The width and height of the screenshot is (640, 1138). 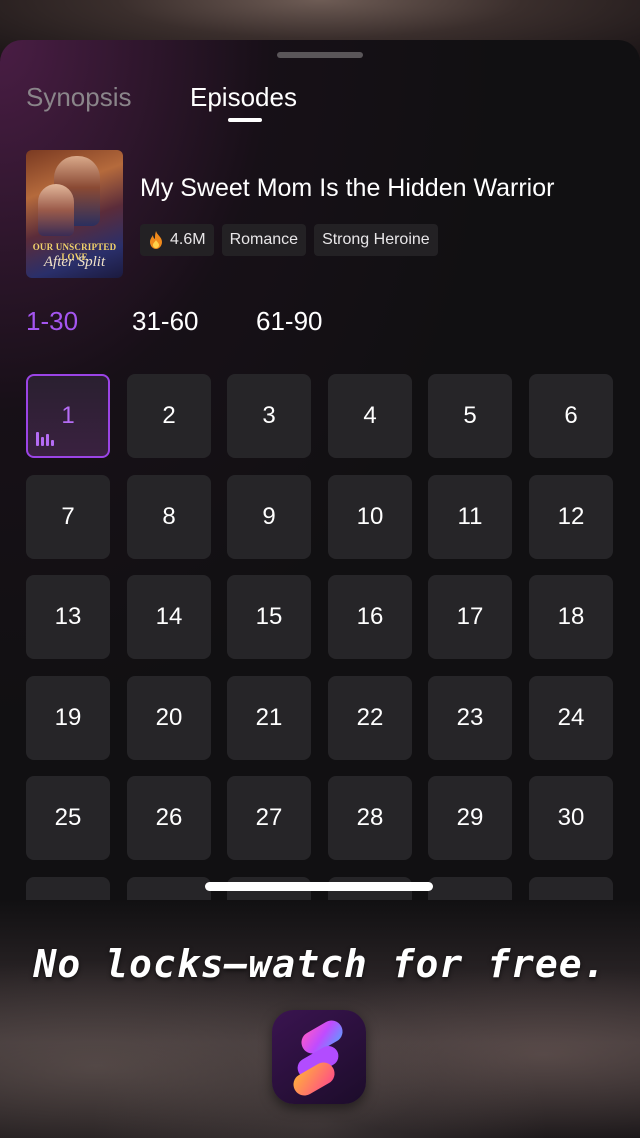 I want to click on tag-strong-heroine: Strong Heroine, so click(x=376, y=240).